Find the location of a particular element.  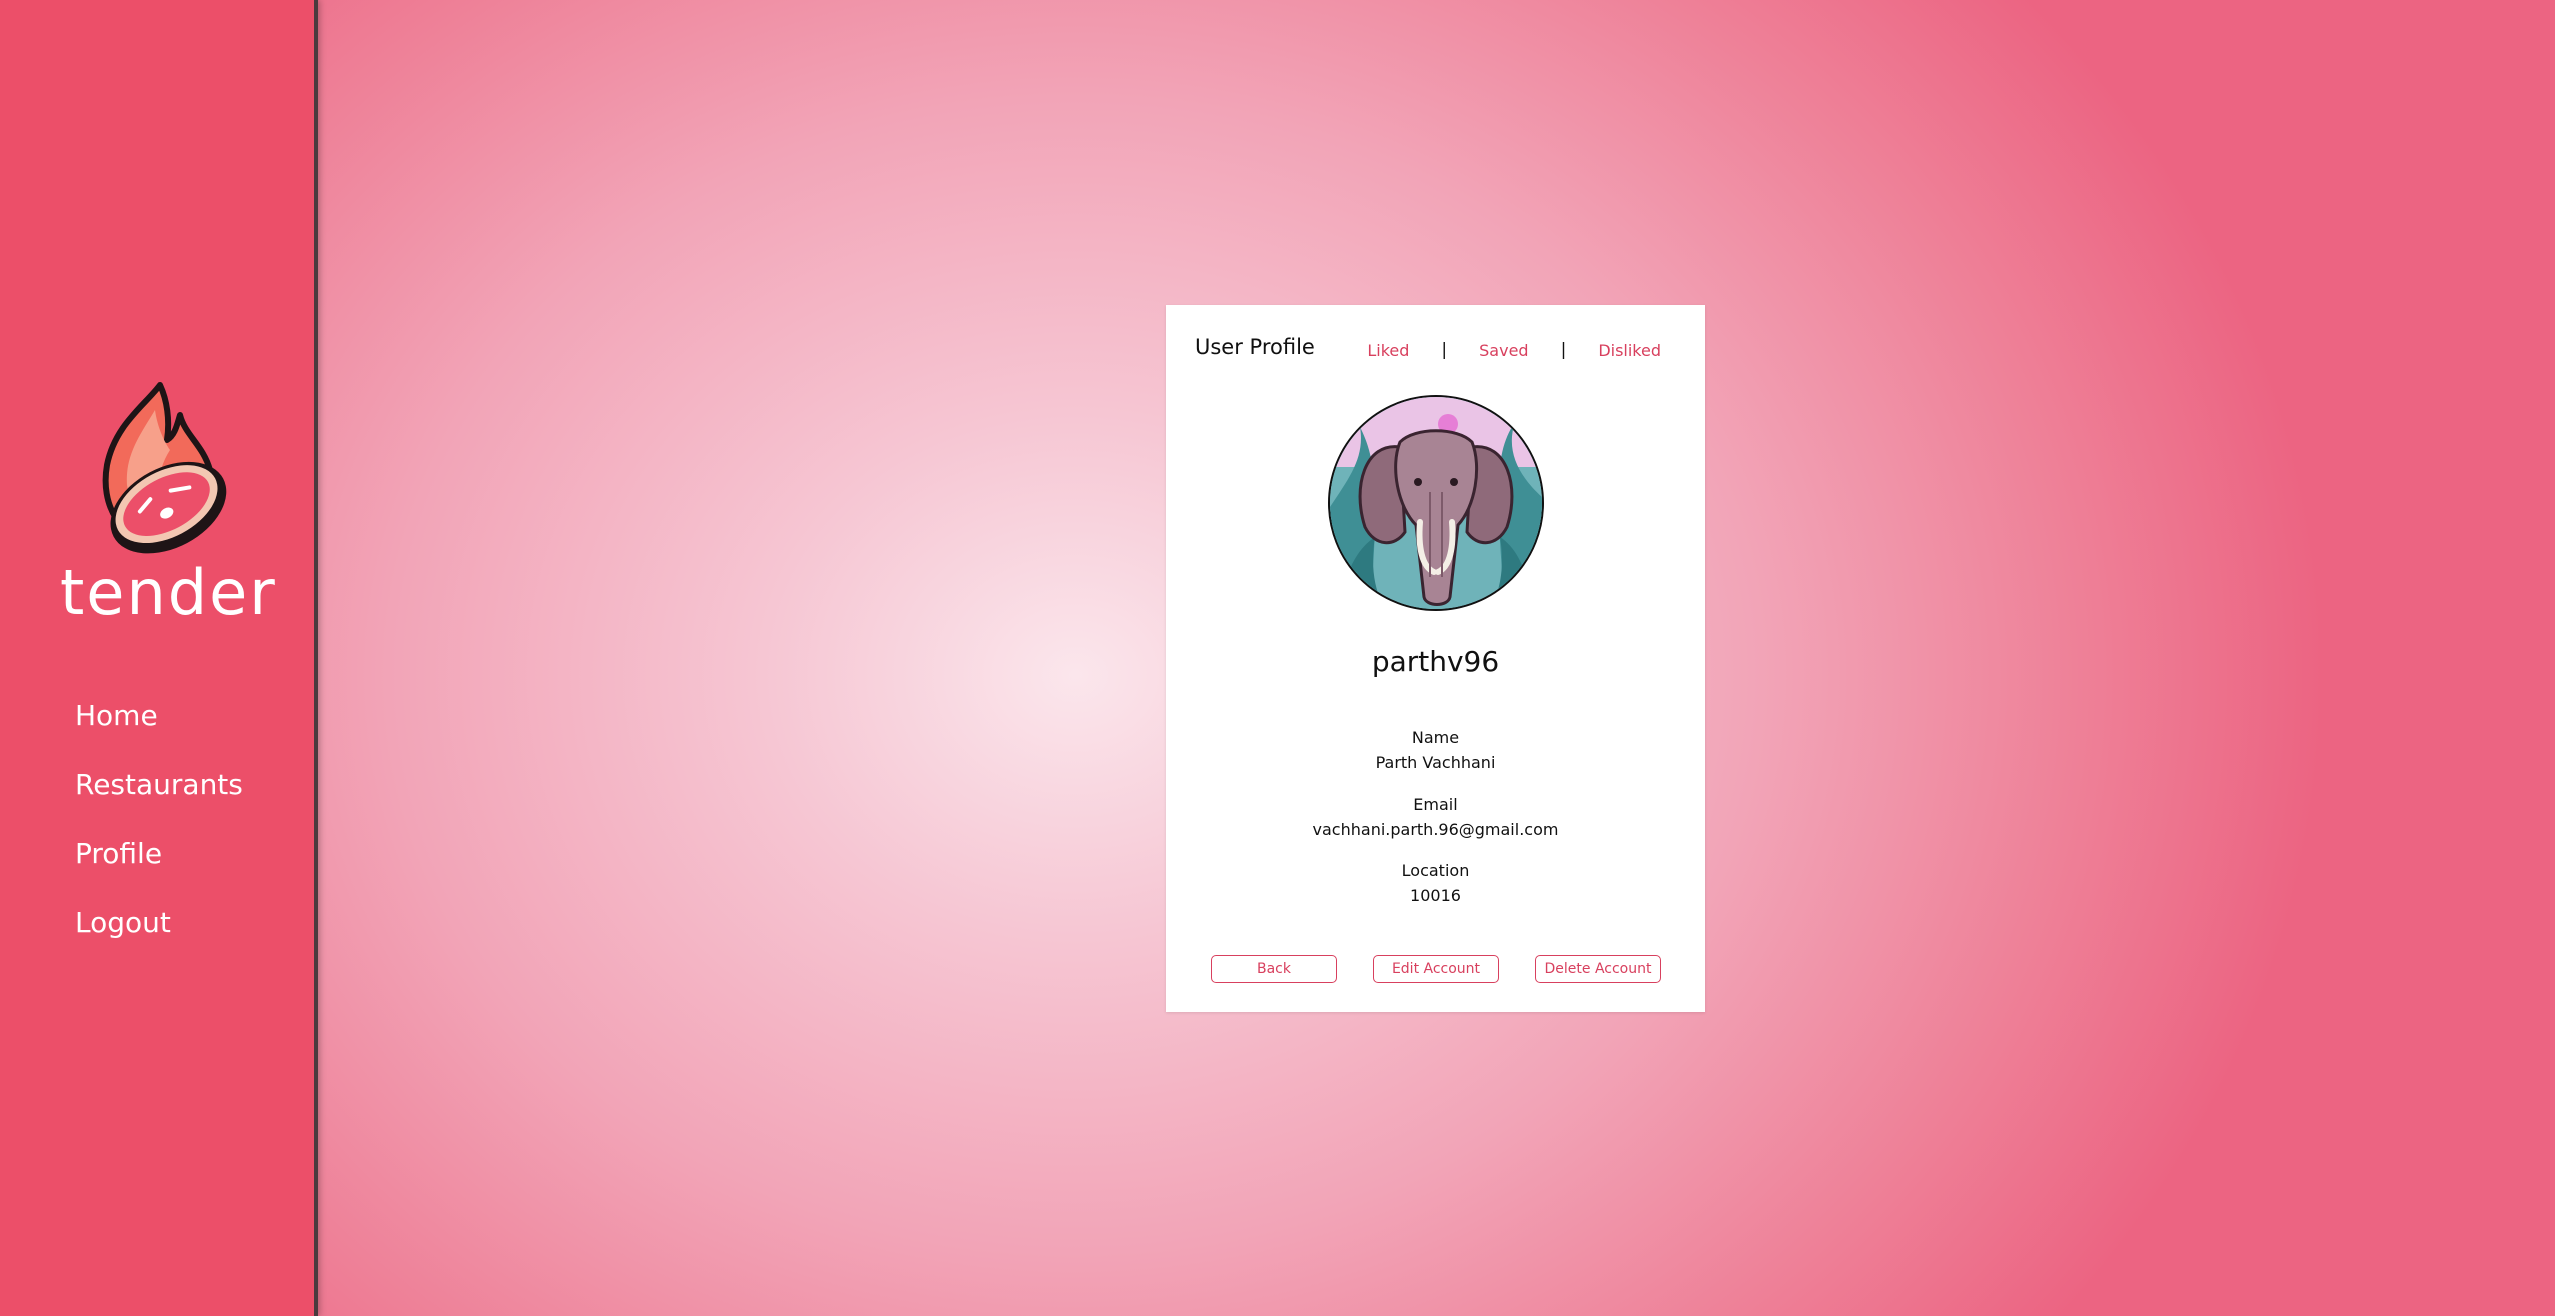

elephant-avatar-icon is located at coordinates (1436, 503).